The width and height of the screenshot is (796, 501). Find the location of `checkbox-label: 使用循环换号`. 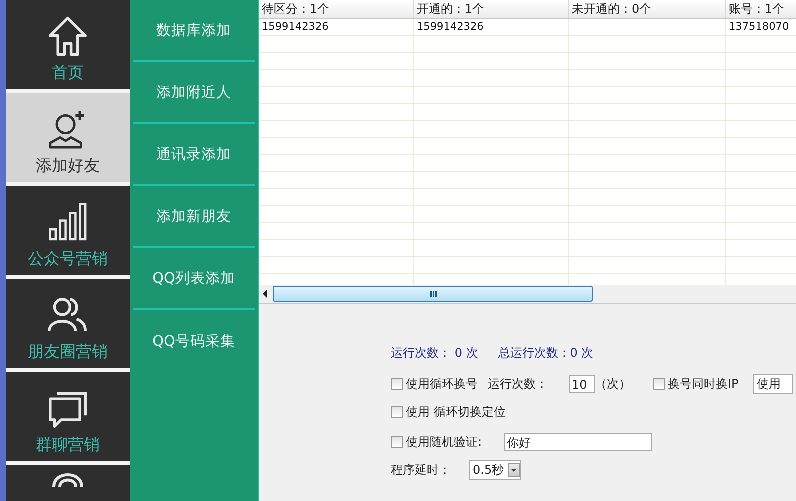

checkbox-label: 使用循环换号 is located at coordinates (442, 384).